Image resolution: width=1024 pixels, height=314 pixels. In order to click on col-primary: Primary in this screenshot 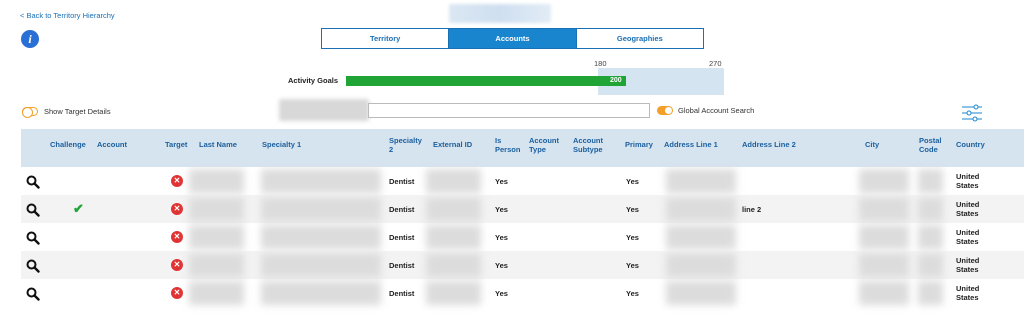, I will do `click(639, 144)`.